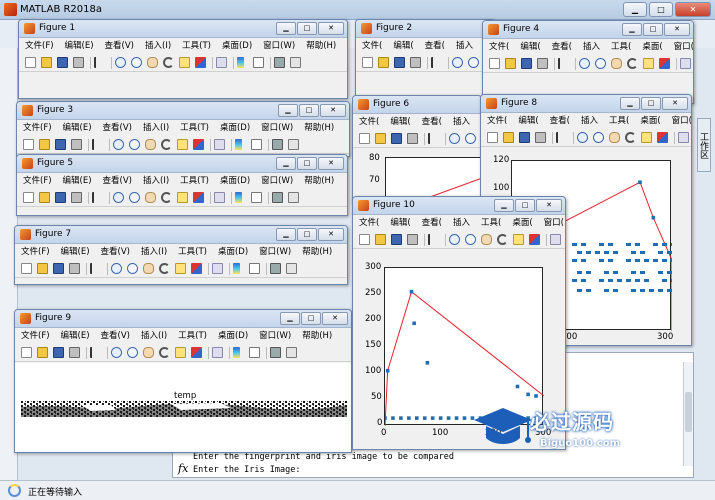  Describe the element at coordinates (181, 235) in the screenshot. I see `figure-title-bar: Figure 7 ▁ □ ✕` at that location.